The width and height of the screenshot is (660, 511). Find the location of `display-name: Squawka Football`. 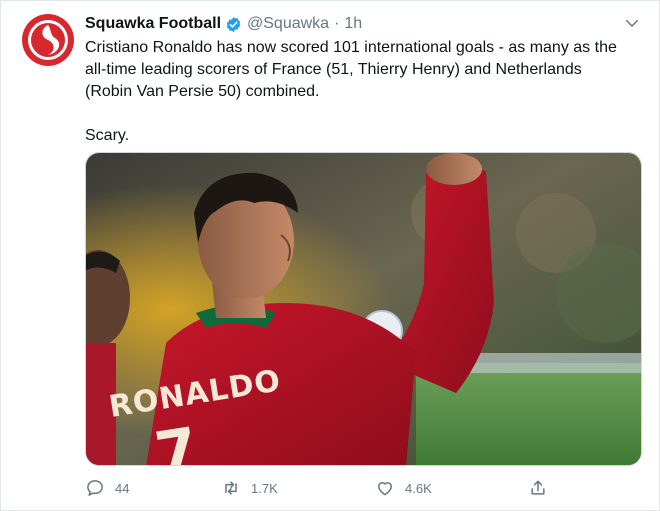

display-name: Squawka Football is located at coordinates (153, 24).